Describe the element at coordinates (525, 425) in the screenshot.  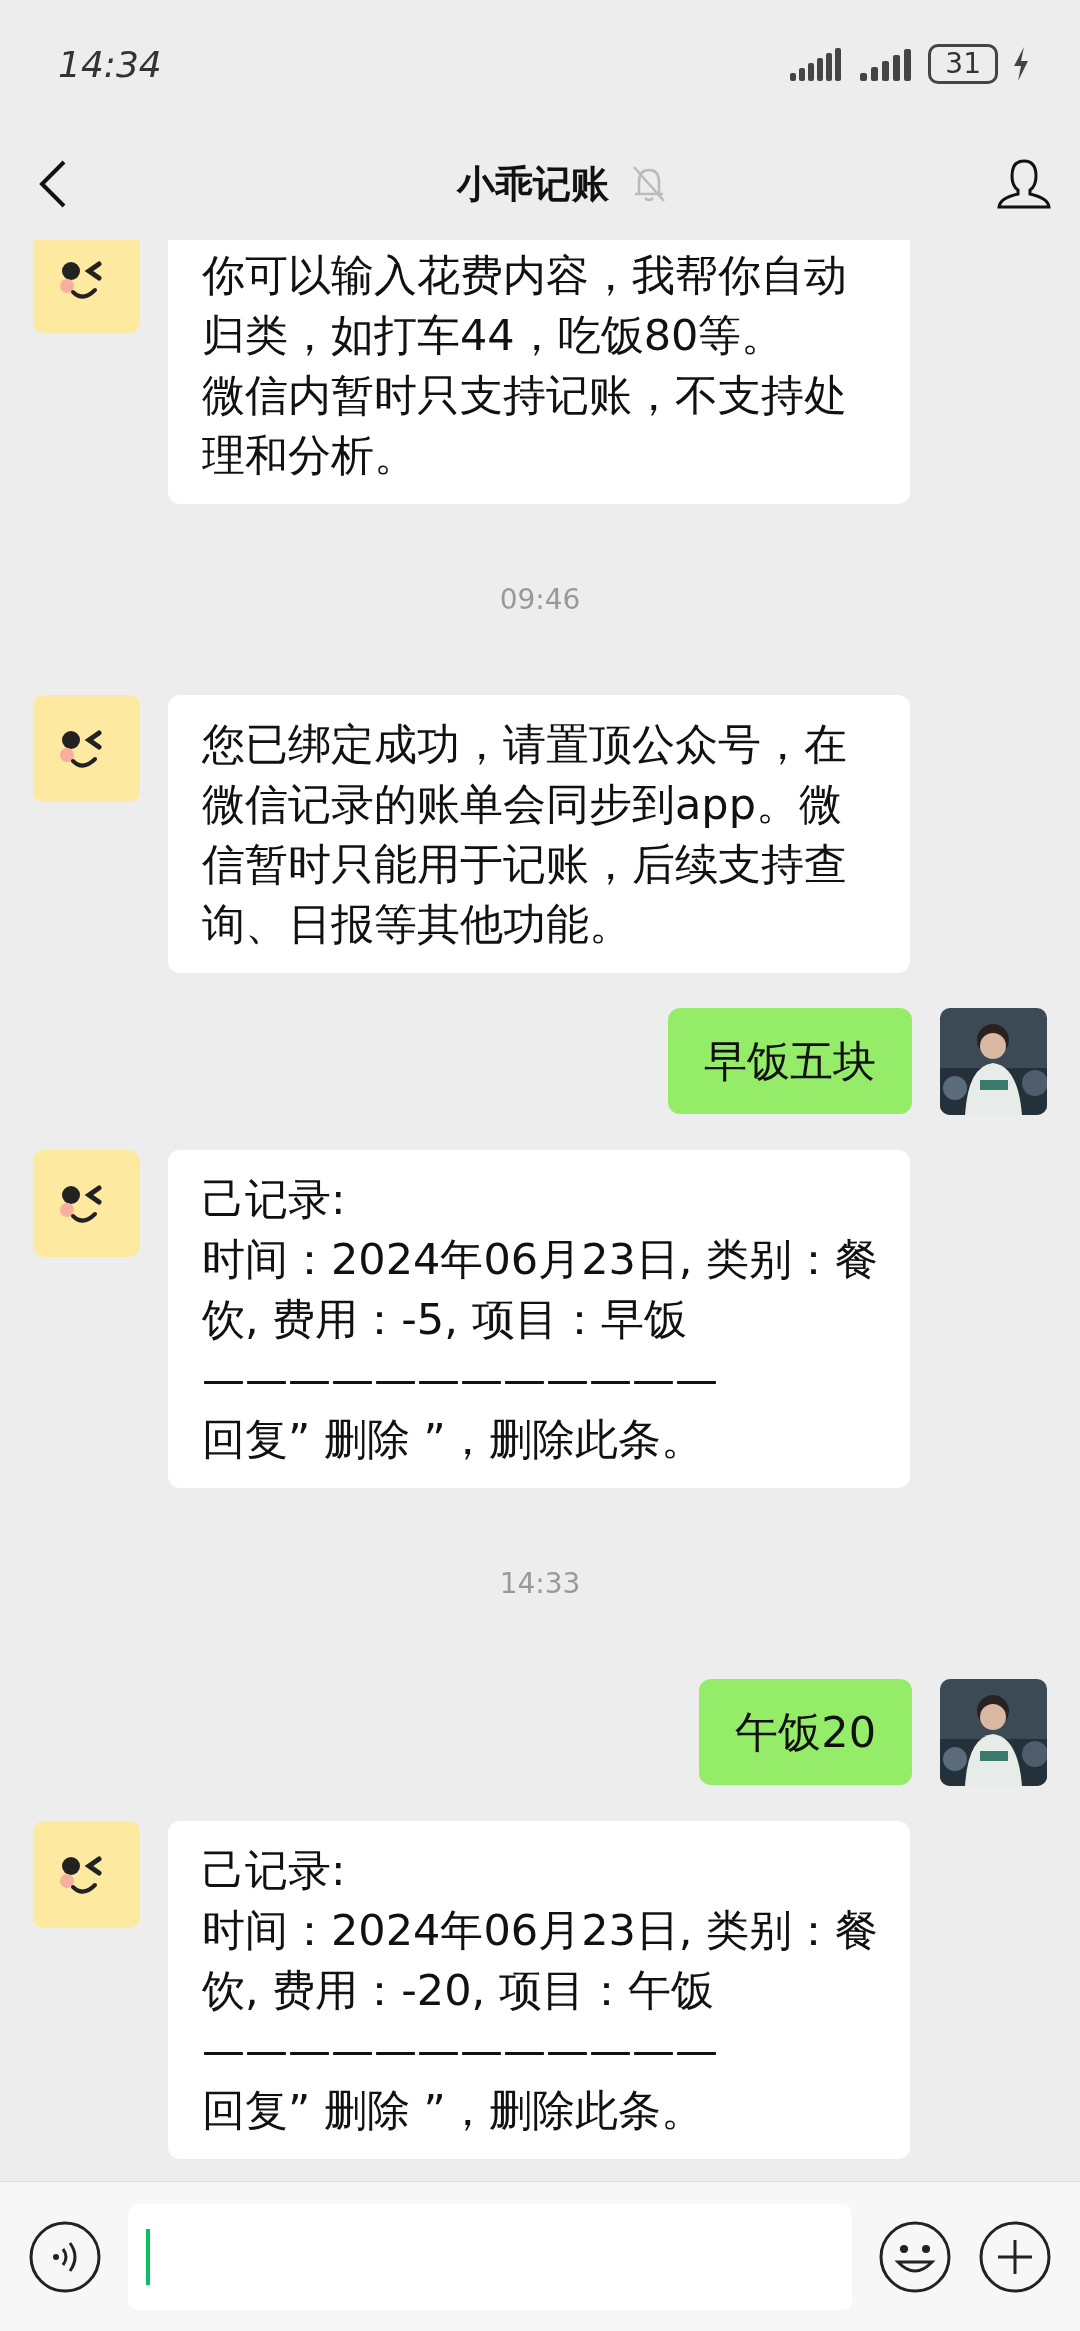
I see `message-text: 微信内暂时只支持记账，不支持处理和分析。` at that location.